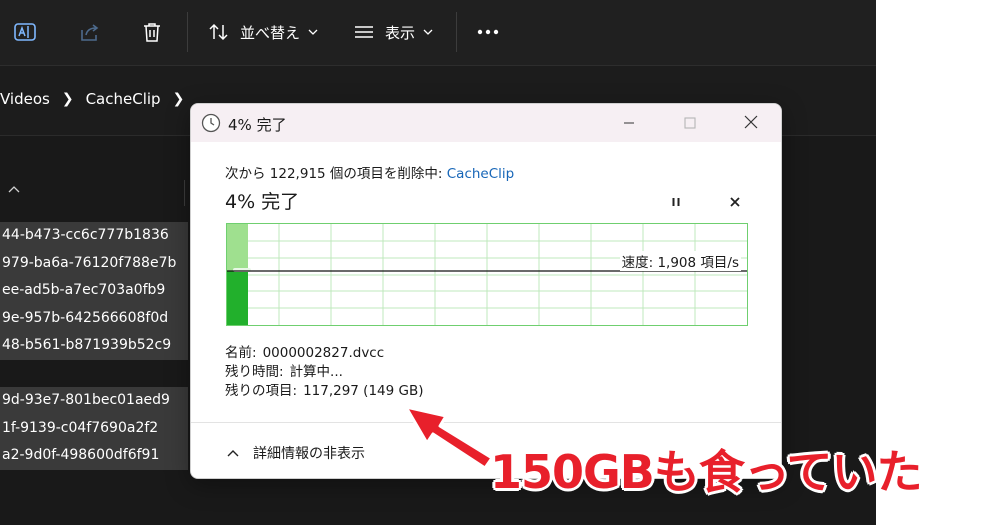 Image resolution: width=1000 pixels, height=525 pixels. I want to click on progress-graph: 速度: 1,908 項目/s, so click(487, 274).